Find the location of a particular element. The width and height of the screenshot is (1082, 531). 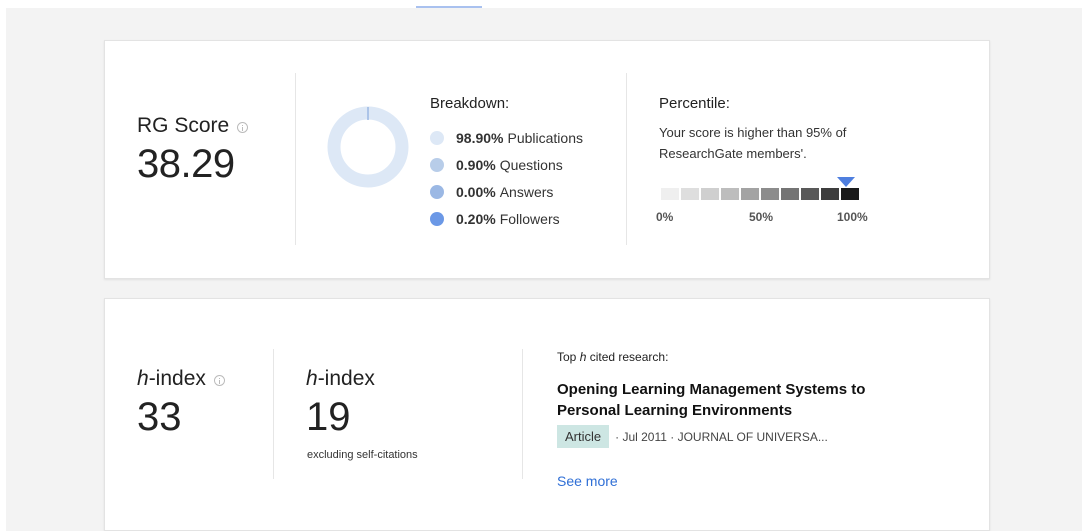

left-strip is located at coordinates (3, 269).